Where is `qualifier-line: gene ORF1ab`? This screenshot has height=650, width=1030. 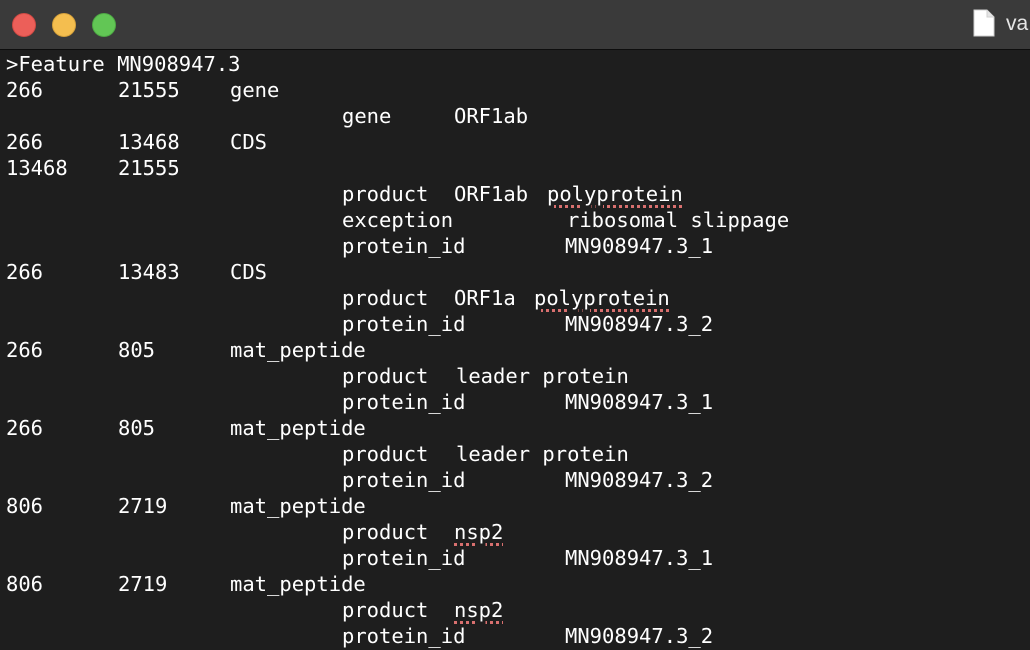 qualifier-line: gene ORF1ab is located at coordinates (515, 117).